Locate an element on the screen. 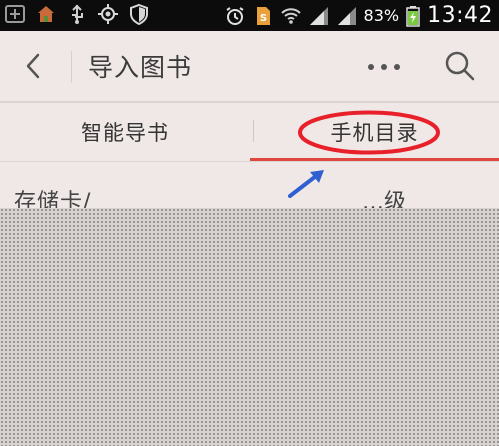 Image resolution: width=499 pixels, height=446 pixels. tab-bar: 智能导书 手机目录 is located at coordinates (249, 132).